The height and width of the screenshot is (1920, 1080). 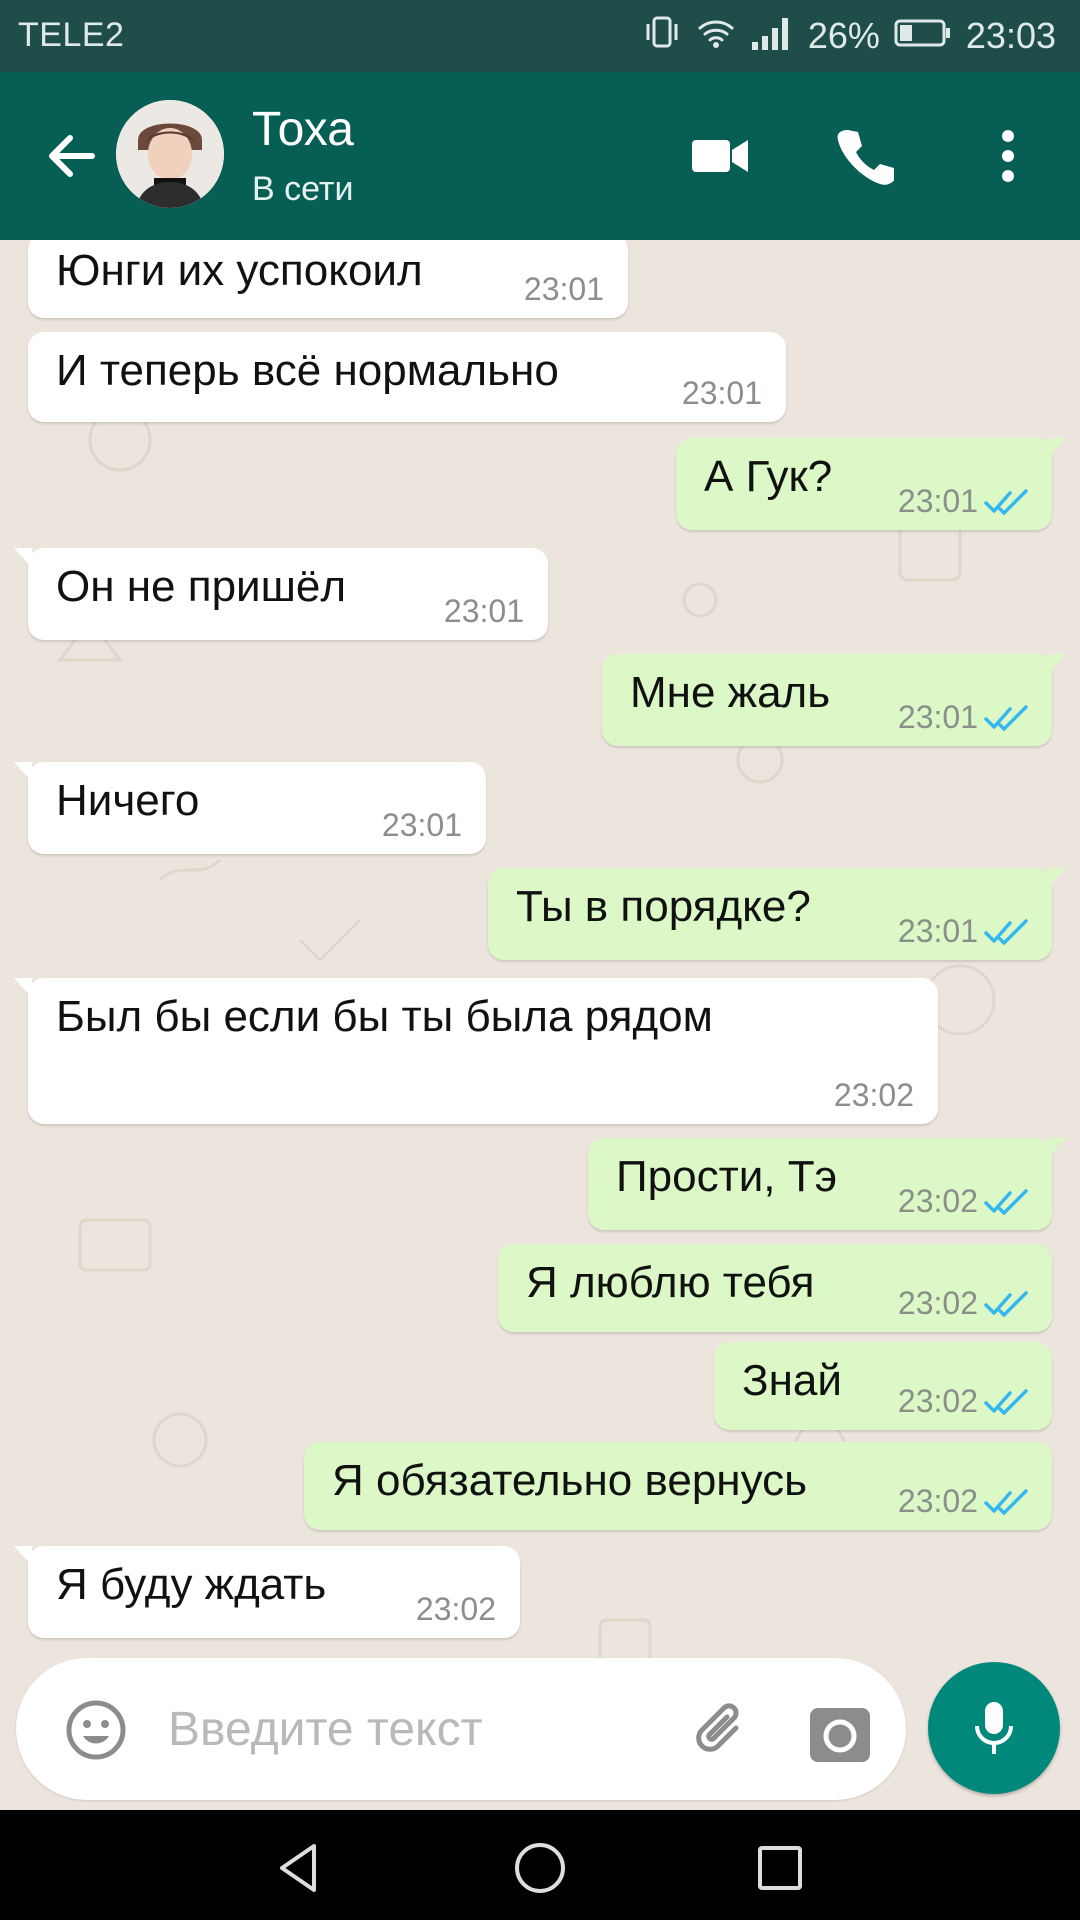 I want to click on message-text: Ты в порядке?, so click(x=663, y=906).